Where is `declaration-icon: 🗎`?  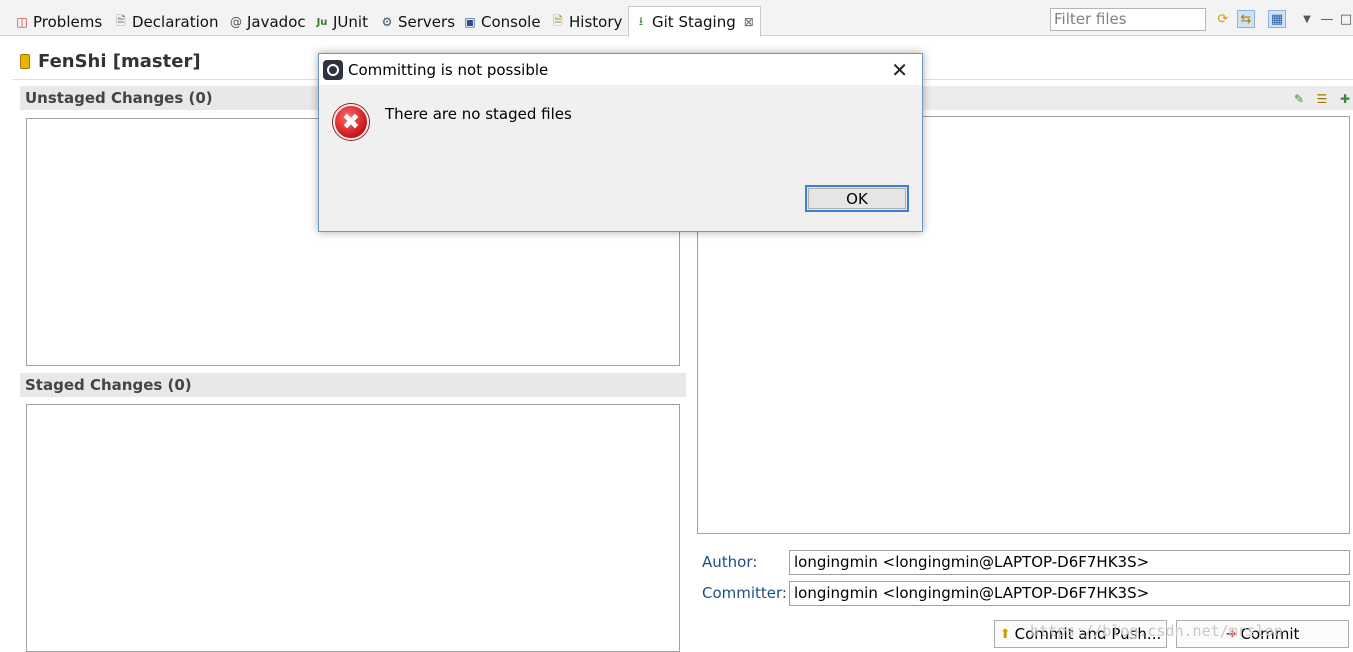 declaration-icon: 🗎 is located at coordinates (121, 20).